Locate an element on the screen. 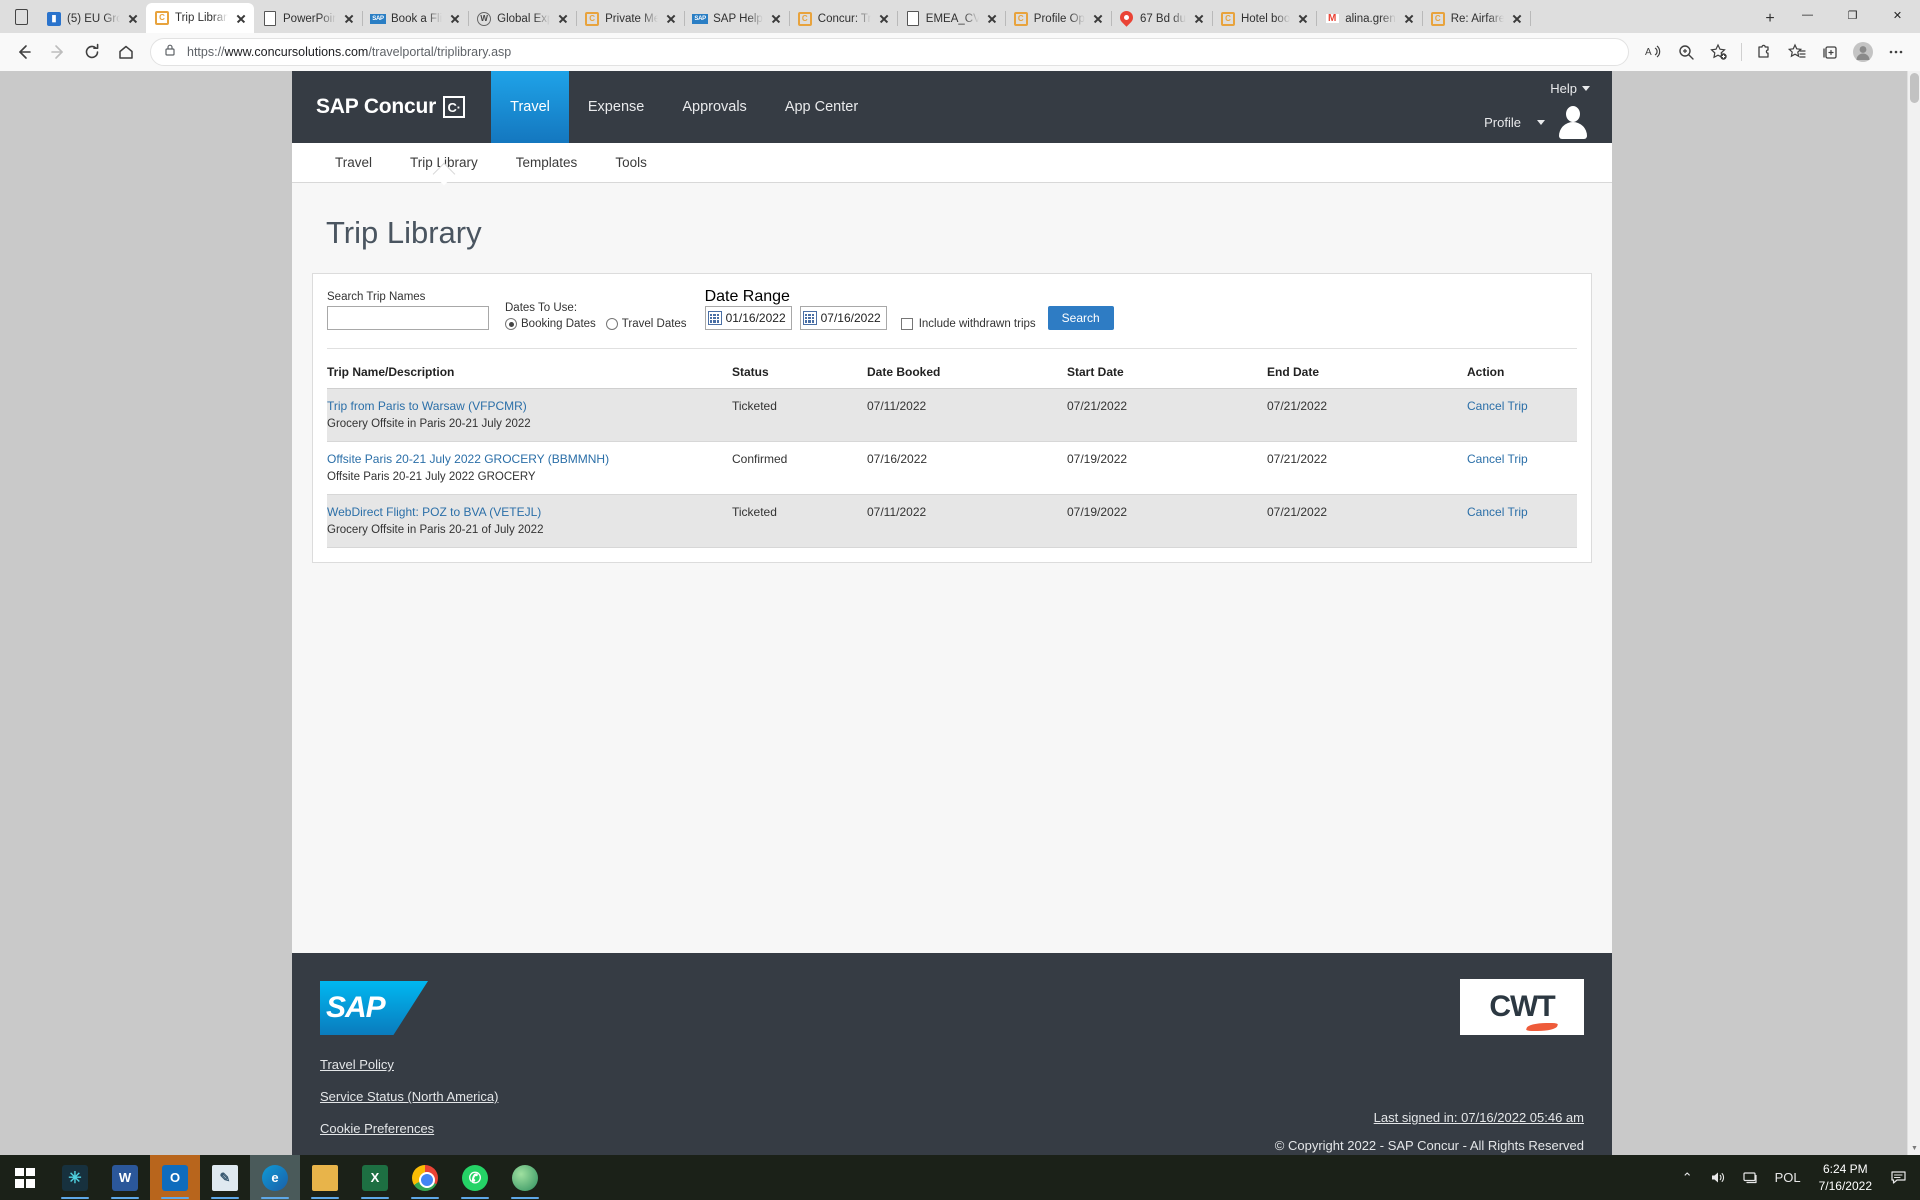  refresh-icon is located at coordinates (92, 52).